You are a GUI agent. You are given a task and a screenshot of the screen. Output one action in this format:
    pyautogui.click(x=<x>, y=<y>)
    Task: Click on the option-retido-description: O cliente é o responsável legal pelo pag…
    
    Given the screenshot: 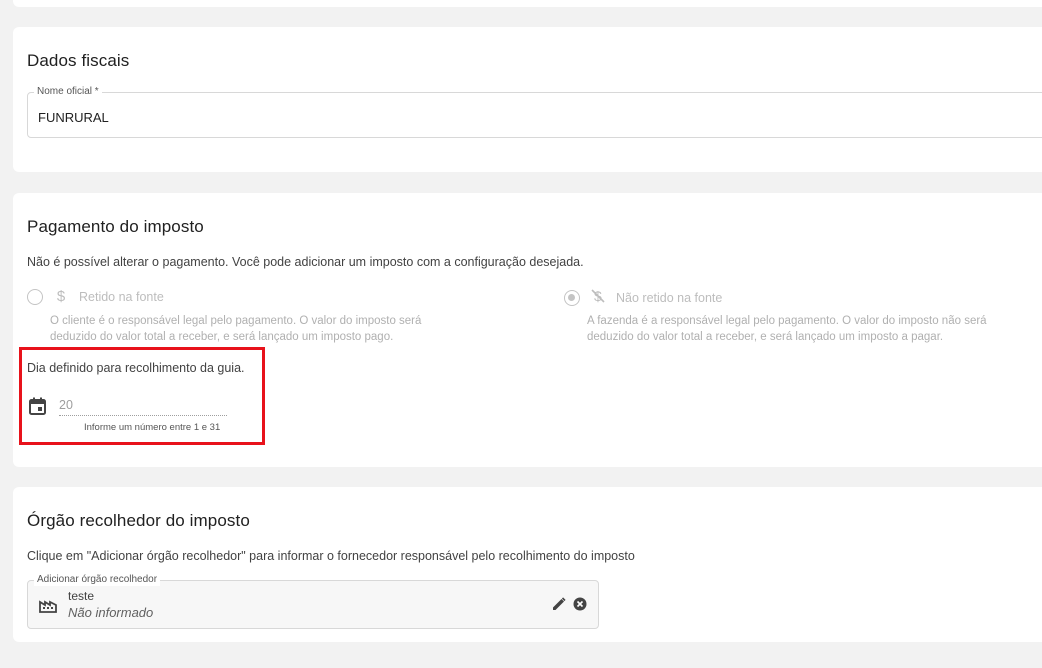 What is the action you would take?
    pyautogui.click(x=260, y=329)
    